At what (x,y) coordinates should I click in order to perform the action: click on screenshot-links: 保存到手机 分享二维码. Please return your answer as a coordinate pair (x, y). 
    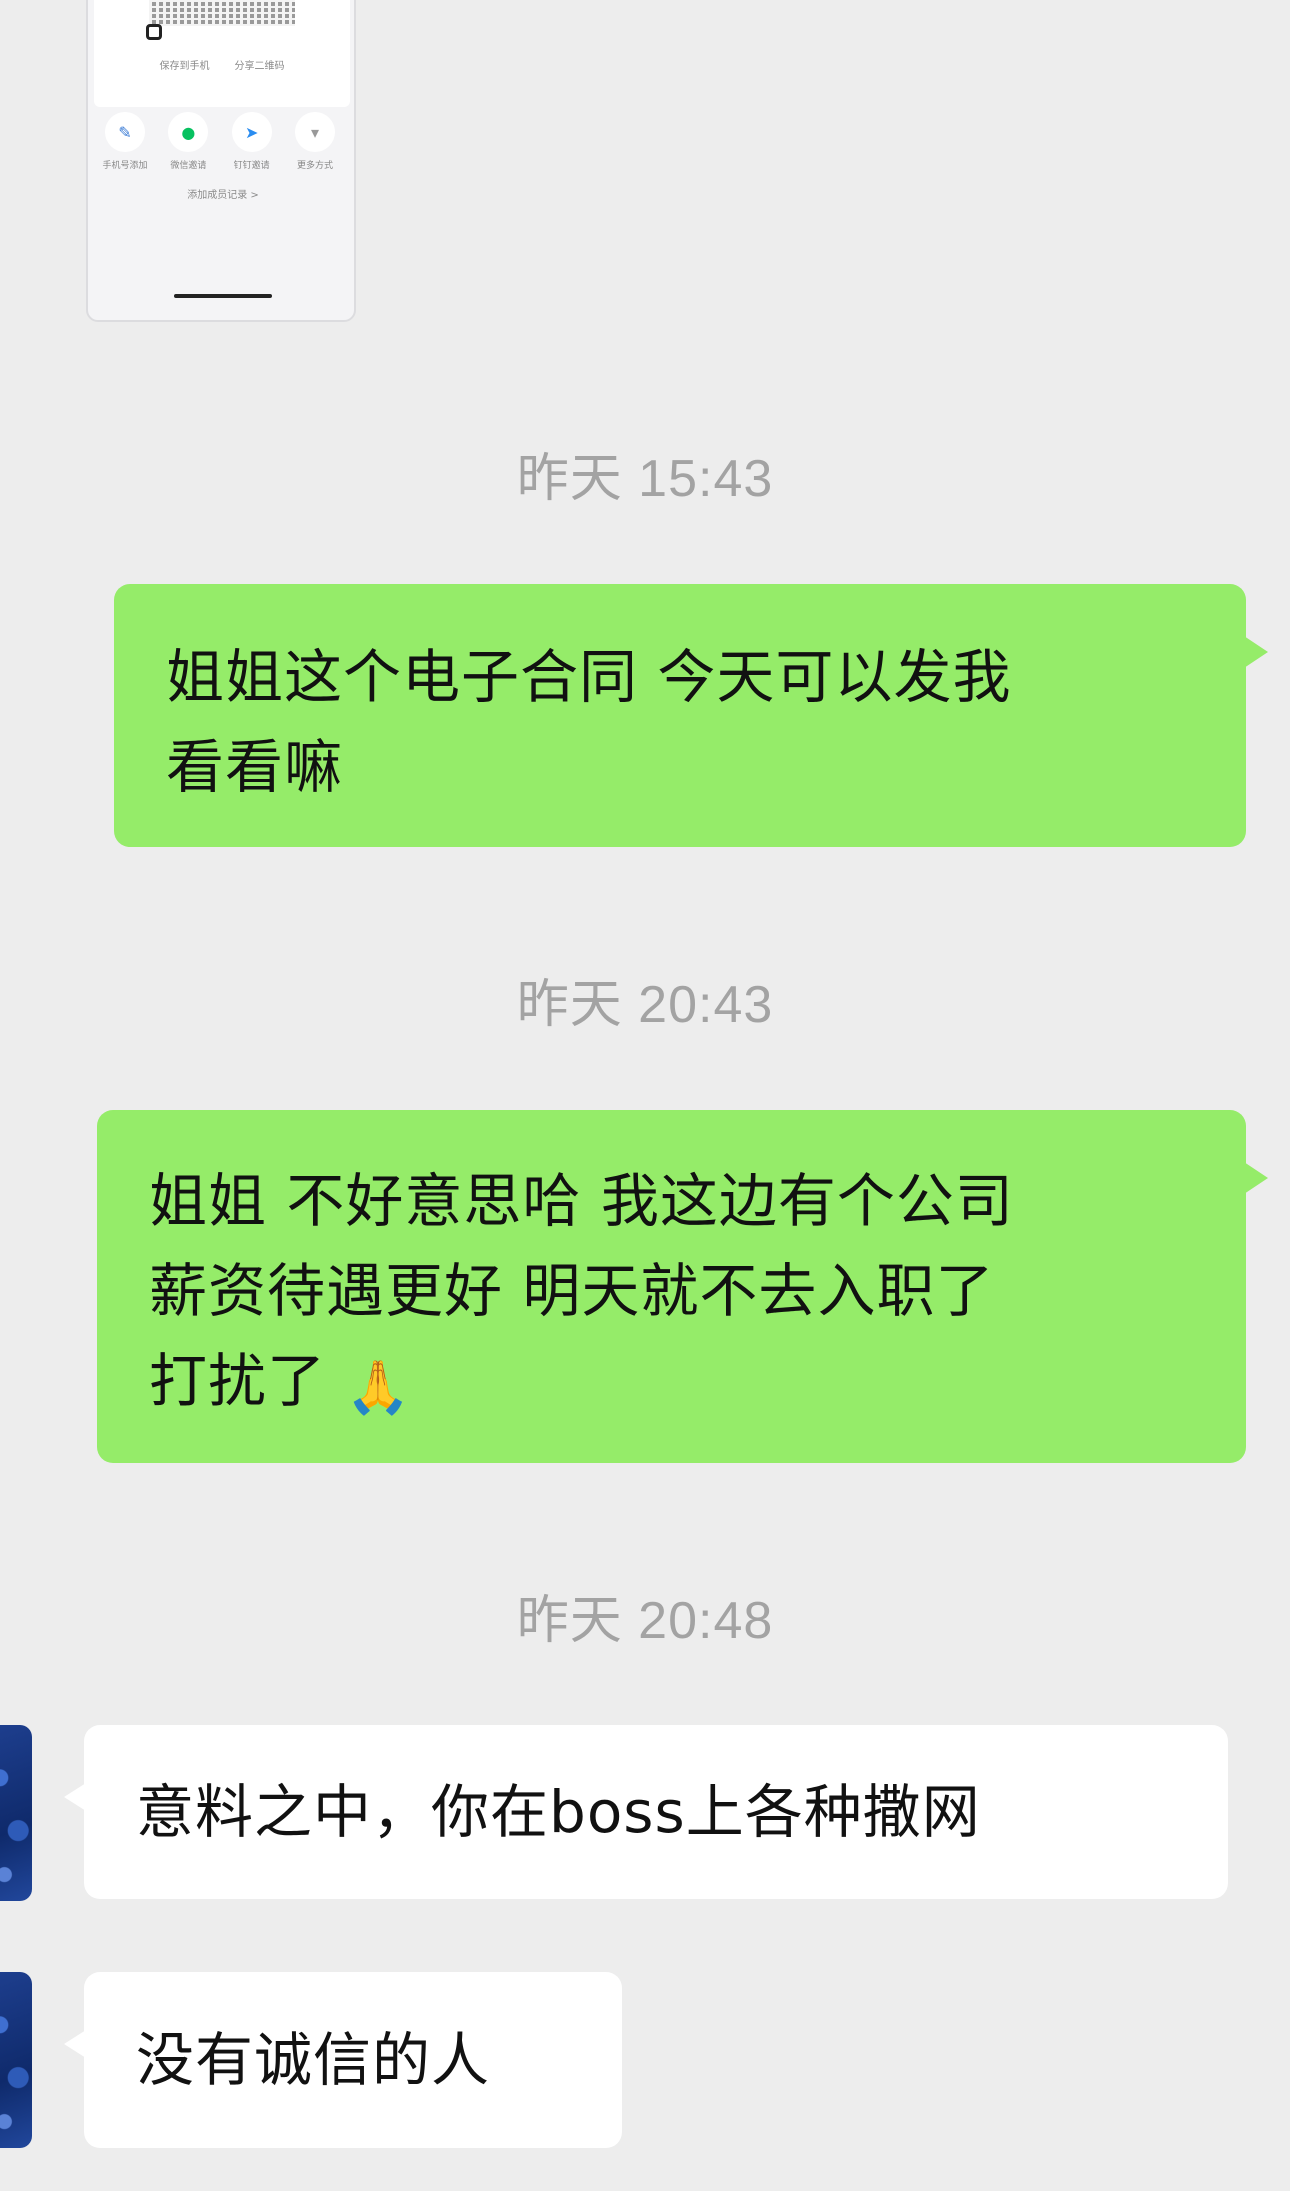
    Looking at the image, I should click on (222, 63).